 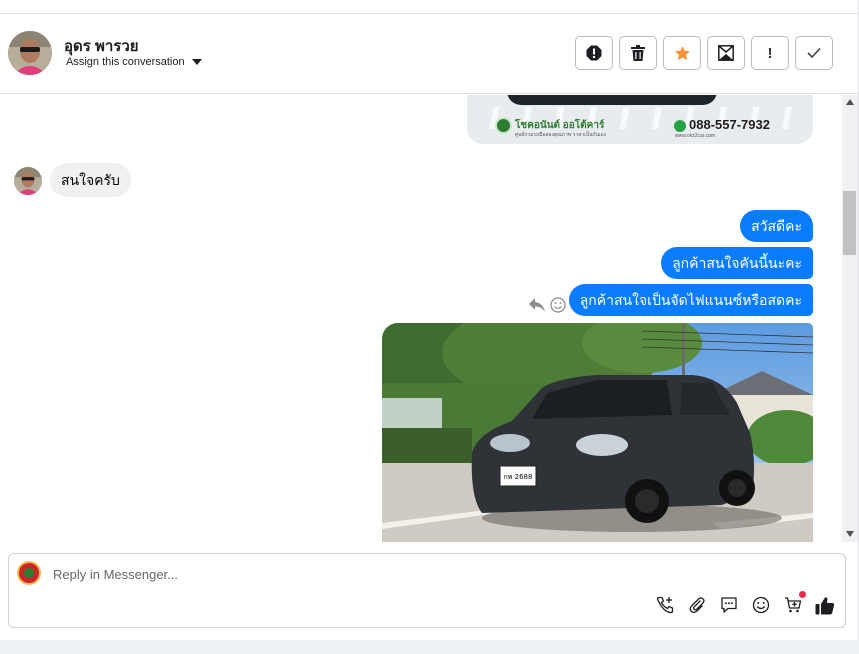 I want to click on done-check-icon, so click(x=814, y=53).